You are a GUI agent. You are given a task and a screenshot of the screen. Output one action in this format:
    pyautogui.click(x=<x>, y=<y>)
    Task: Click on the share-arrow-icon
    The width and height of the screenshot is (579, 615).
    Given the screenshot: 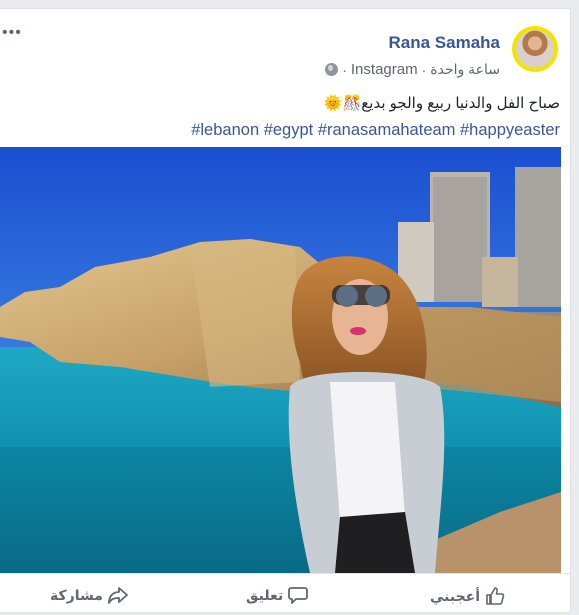 What is the action you would take?
    pyautogui.click(x=117, y=595)
    